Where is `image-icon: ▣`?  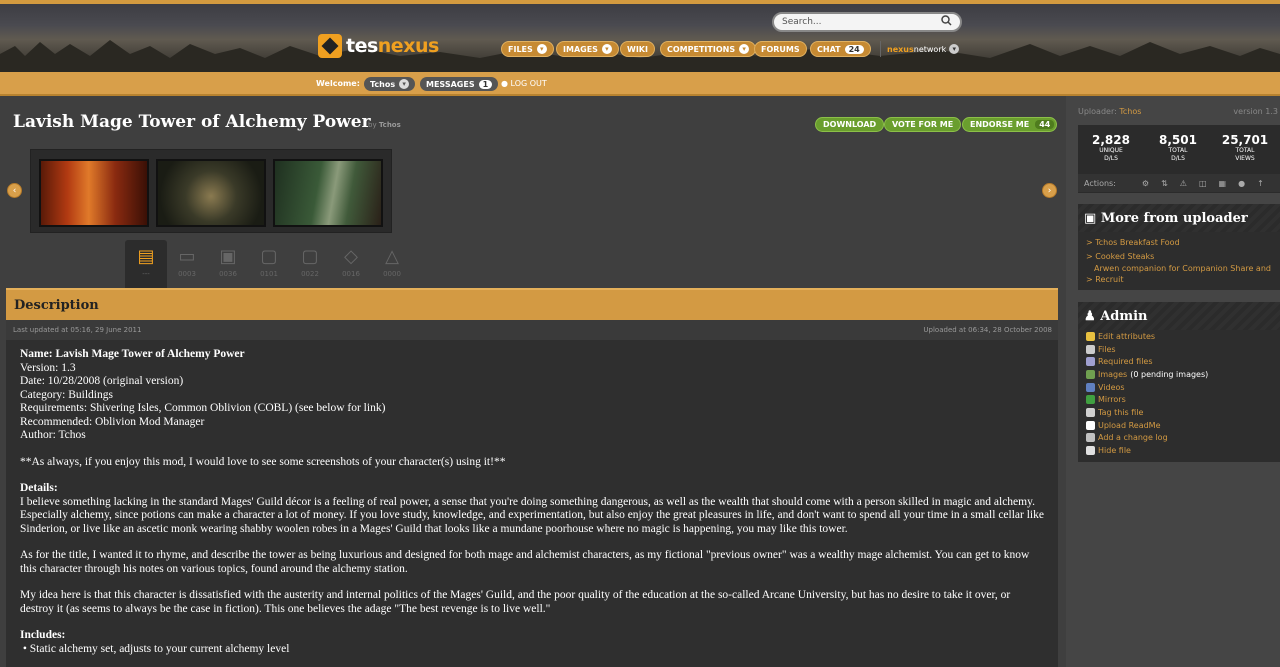
image-icon: ▣ is located at coordinates (228, 256).